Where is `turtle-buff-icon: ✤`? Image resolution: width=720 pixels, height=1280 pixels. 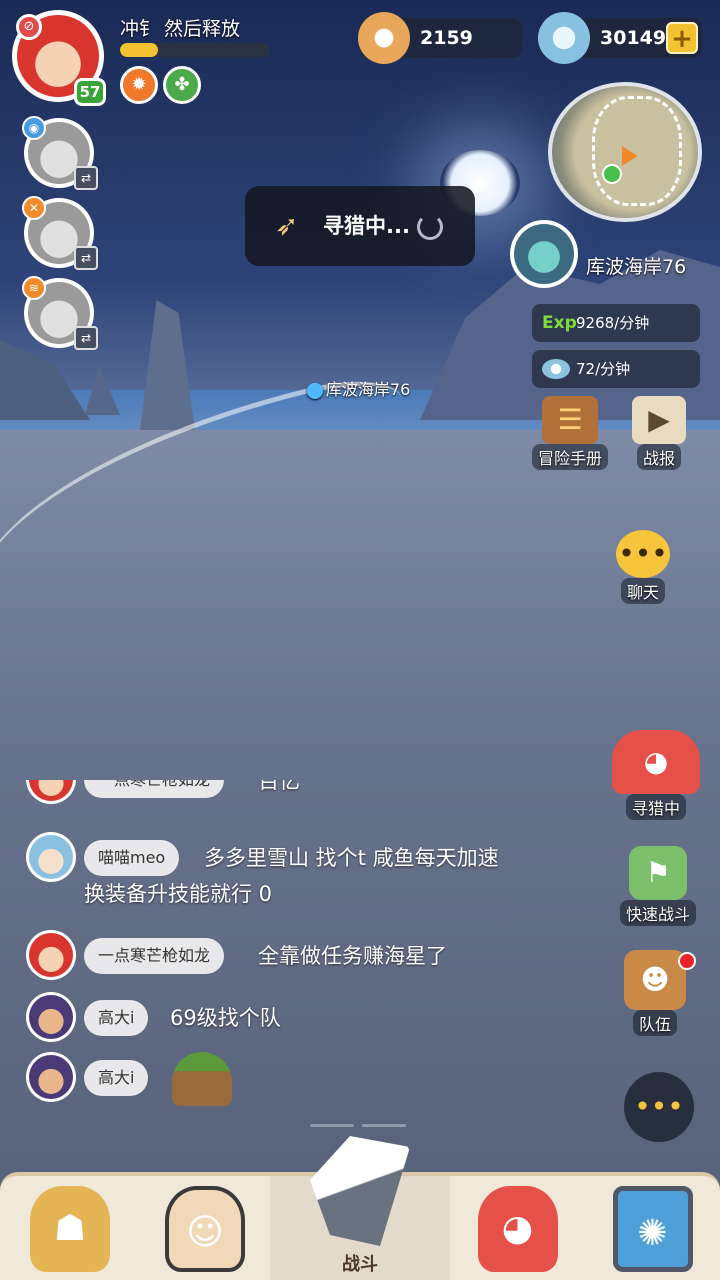 turtle-buff-icon: ✤ is located at coordinates (182, 85).